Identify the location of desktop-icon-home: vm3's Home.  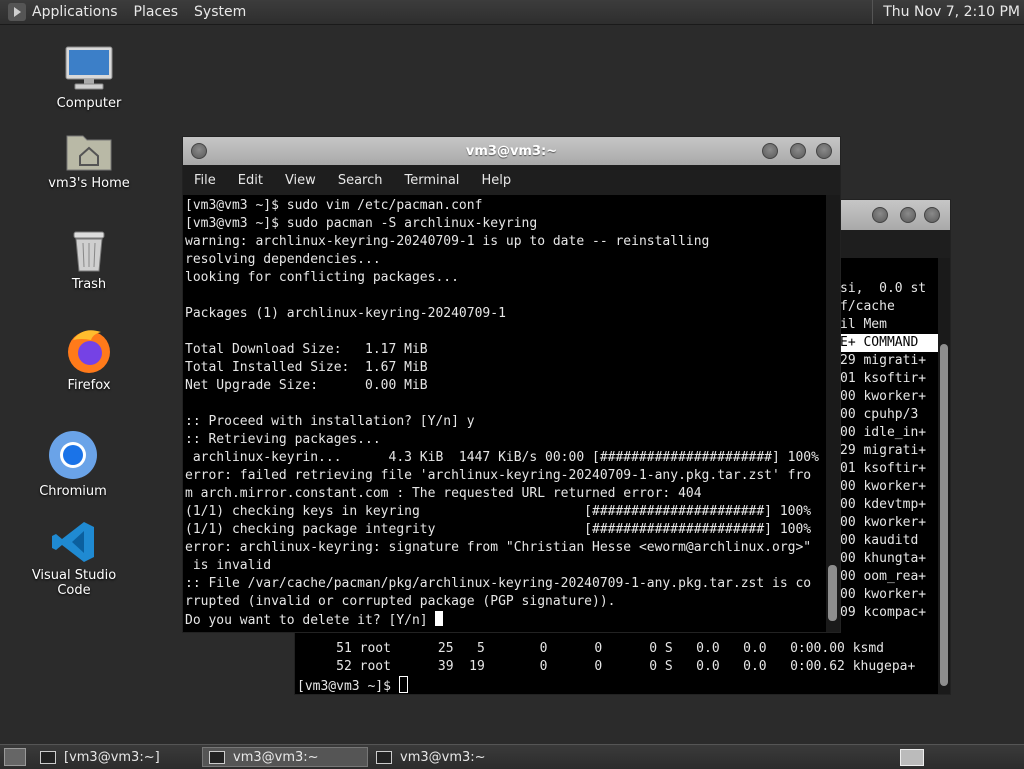
(89, 159).